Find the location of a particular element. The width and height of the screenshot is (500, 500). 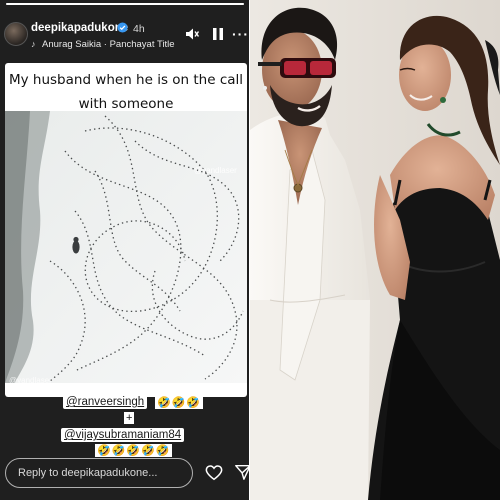

music-icon: ♪ is located at coordinates (33, 44).